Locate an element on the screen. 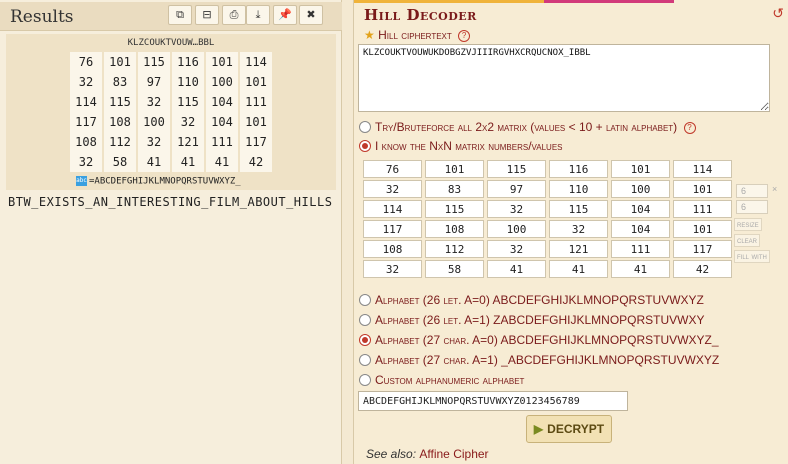 This screenshot has width=788, height=464. result-matrix-cell: 42 is located at coordinates (256, 162).